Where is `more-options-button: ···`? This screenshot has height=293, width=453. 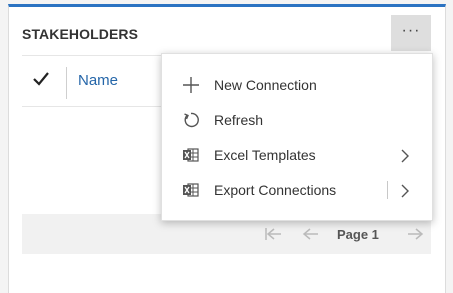 more-options-button: ··· is located at coordinates (411, 33).